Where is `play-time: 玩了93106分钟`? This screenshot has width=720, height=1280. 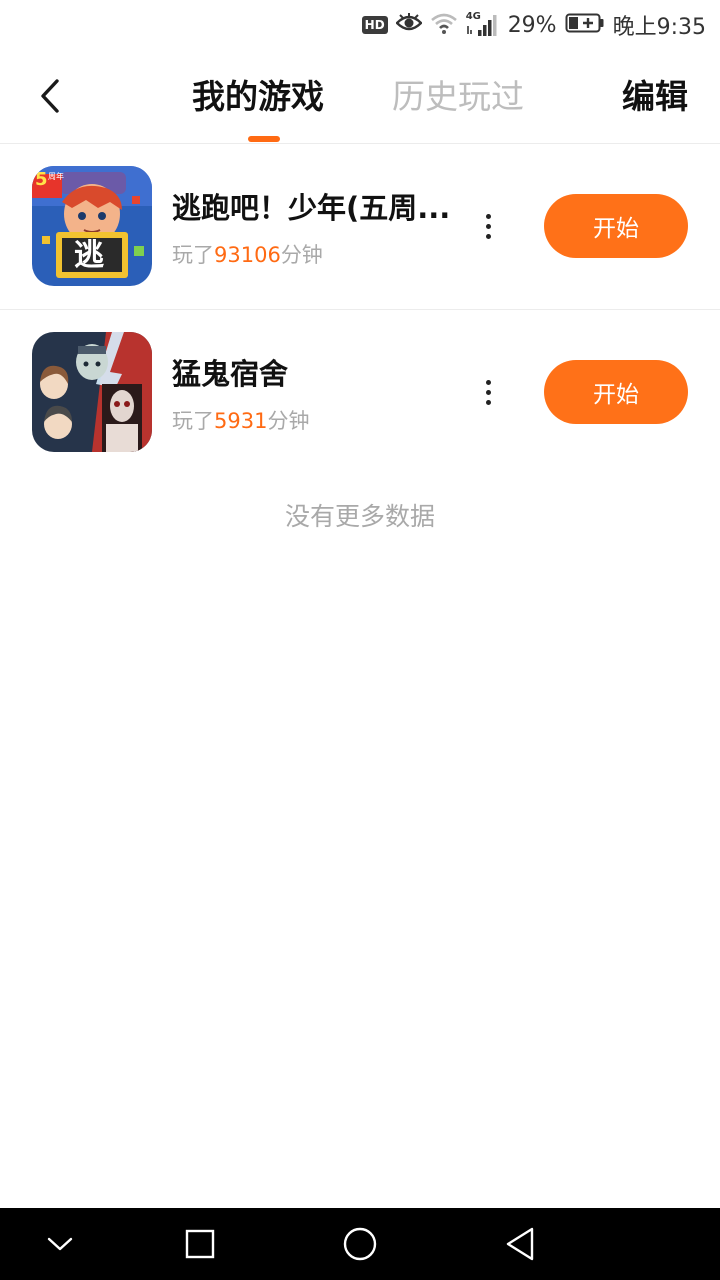 play-time: 玩了93106分钟 is located at coordinates (247, 255).